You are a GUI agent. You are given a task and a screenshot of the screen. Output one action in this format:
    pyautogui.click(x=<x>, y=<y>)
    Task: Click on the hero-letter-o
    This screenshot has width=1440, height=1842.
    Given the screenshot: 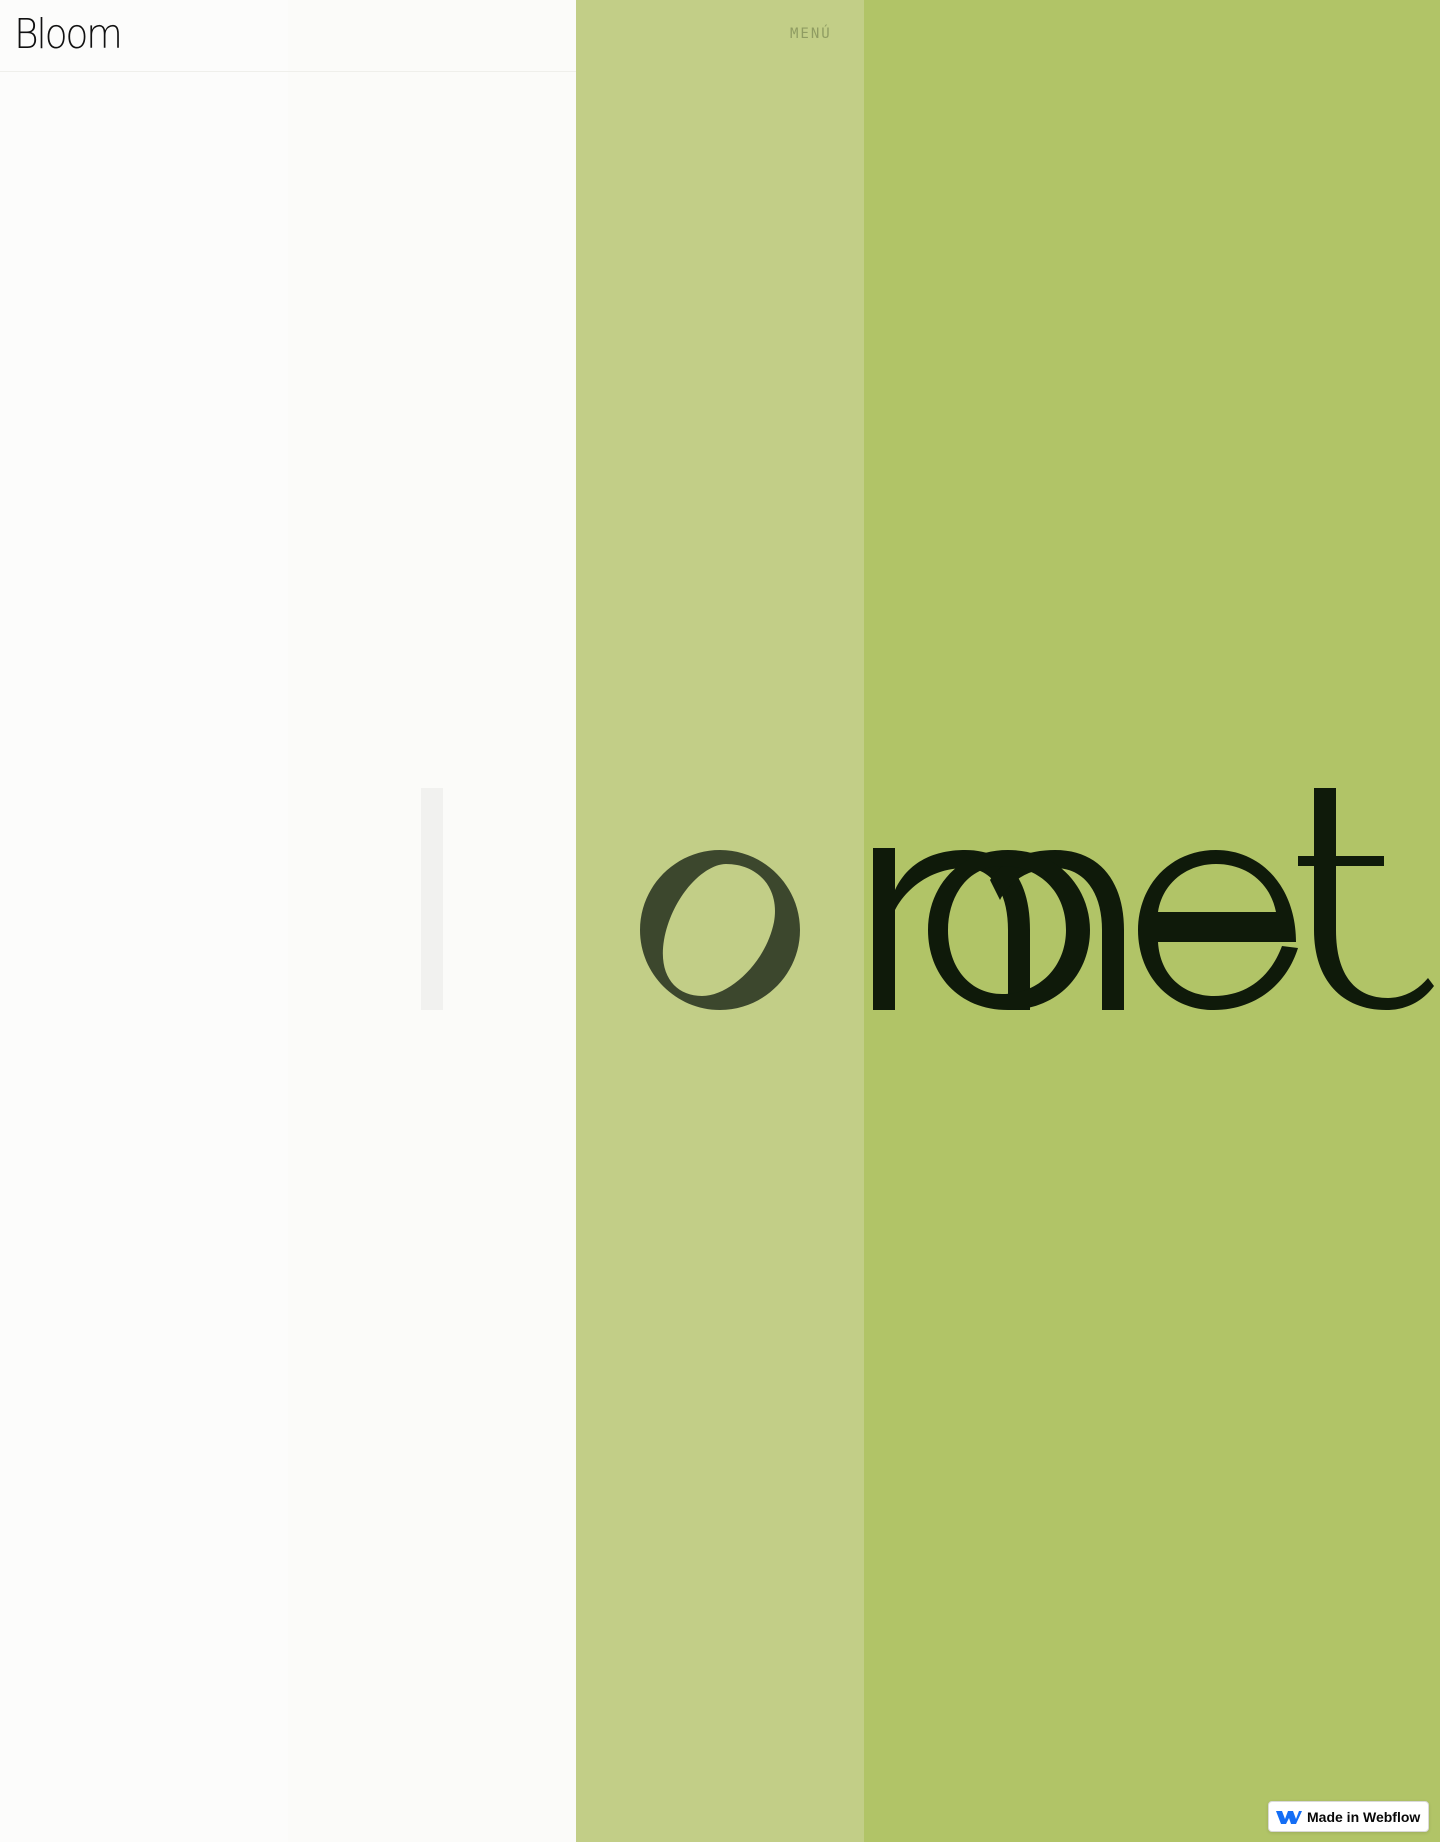 What is the action you would take?
    pyautogui.click(x=720, y=930)
    